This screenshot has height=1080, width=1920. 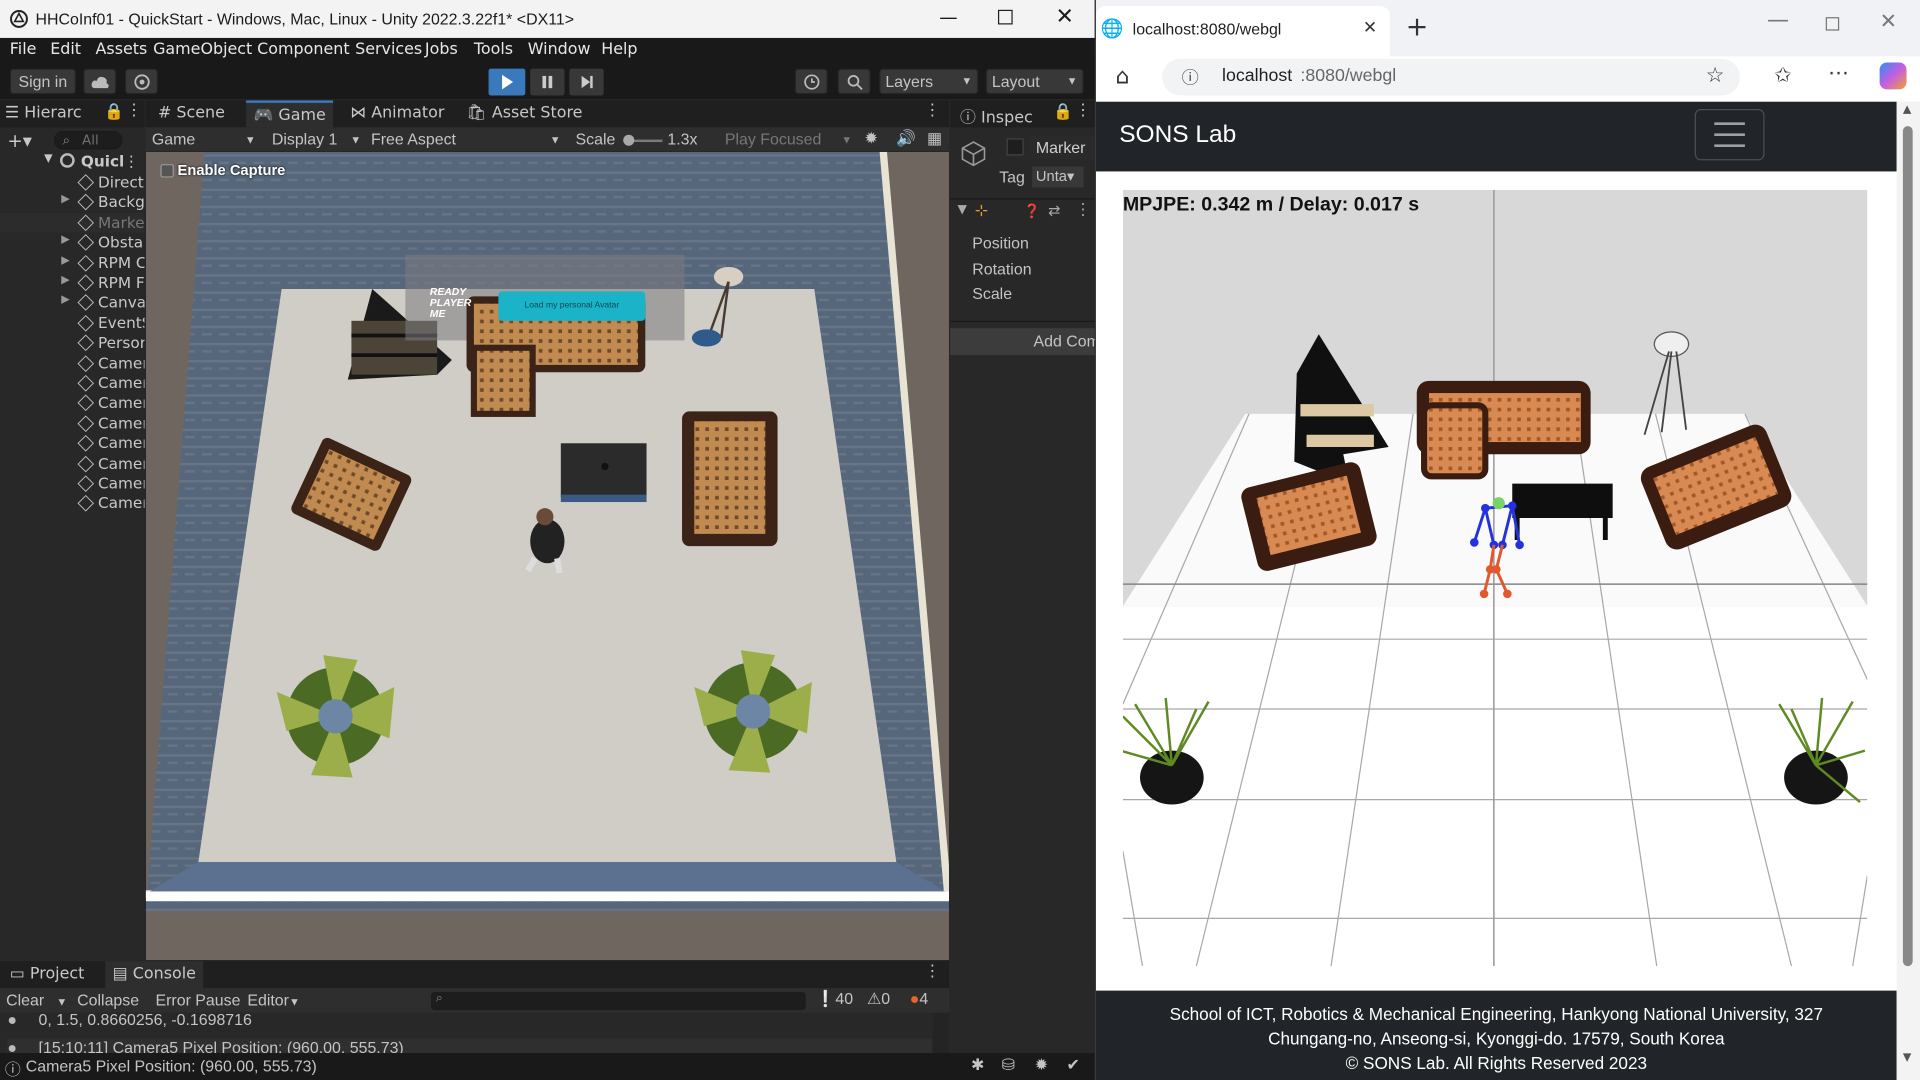 I want to click on info-count-toggle: ❕40, so click(x=835, y=999).